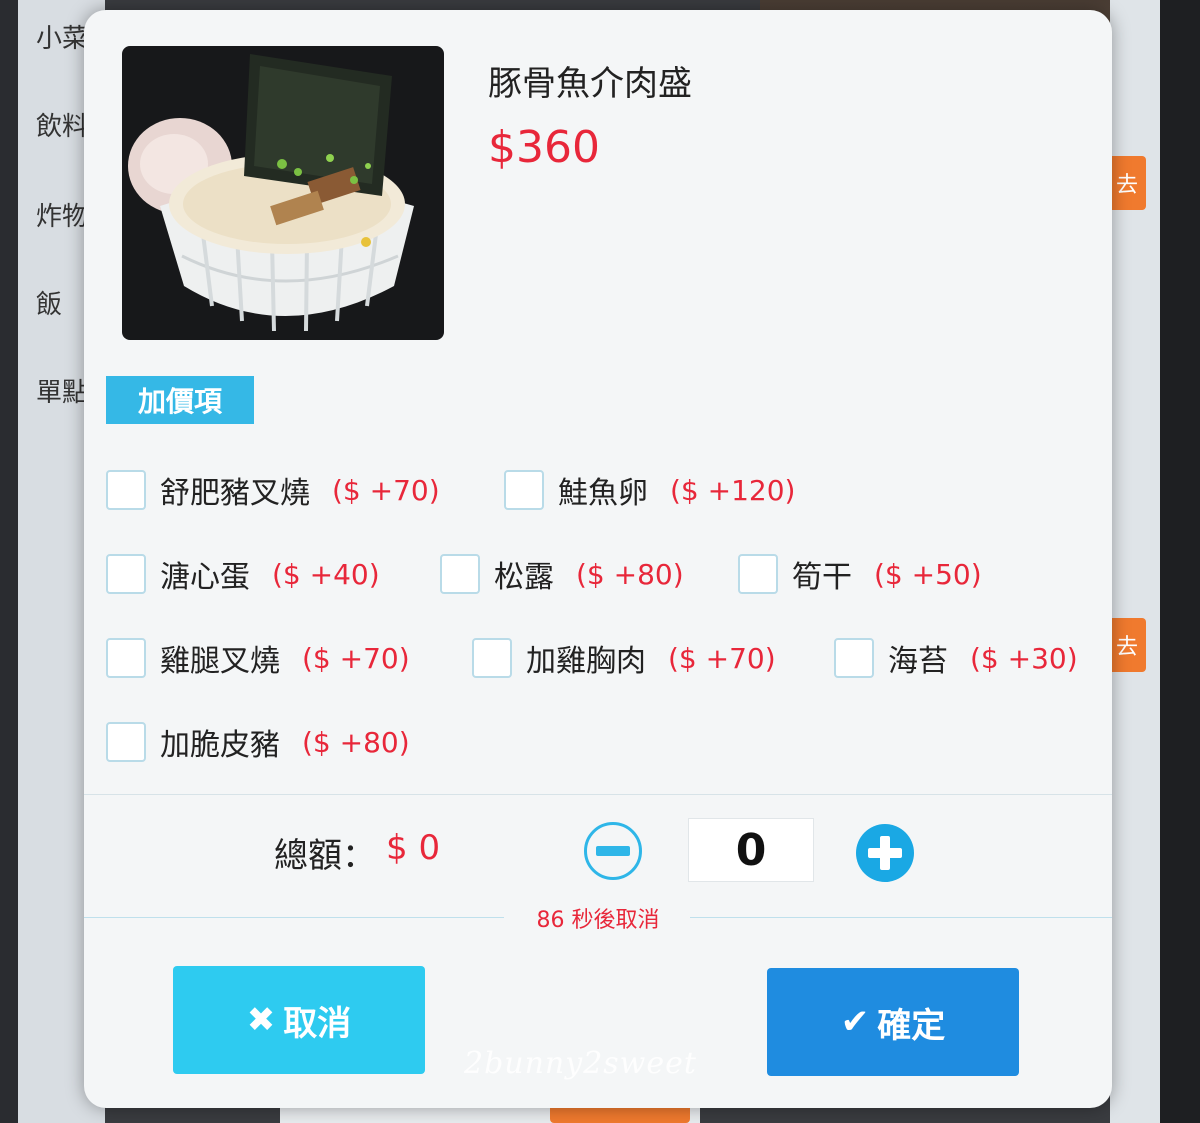  I want to click on addon-price: ($ +30), so click(1024, 658).